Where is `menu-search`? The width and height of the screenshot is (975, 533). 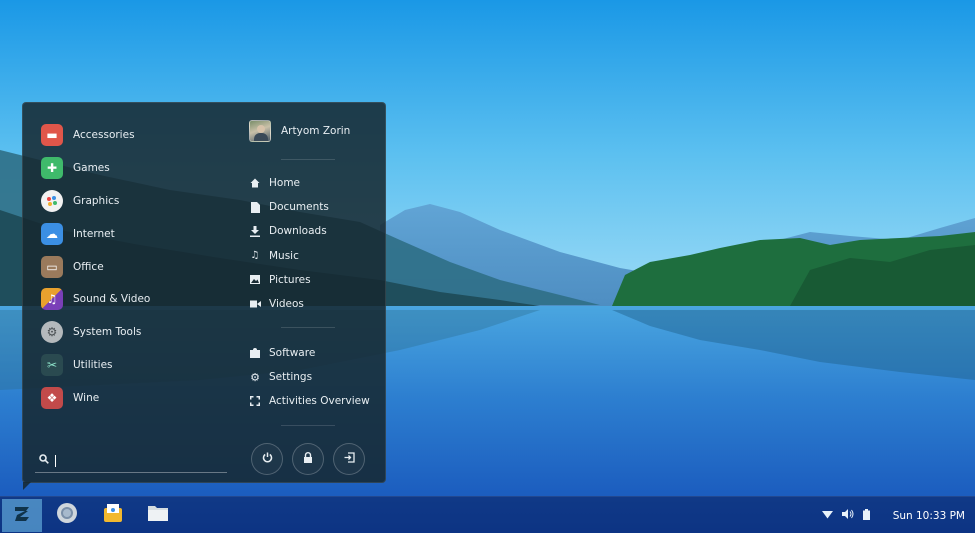
menu-search is located at coordinates (131, 461).